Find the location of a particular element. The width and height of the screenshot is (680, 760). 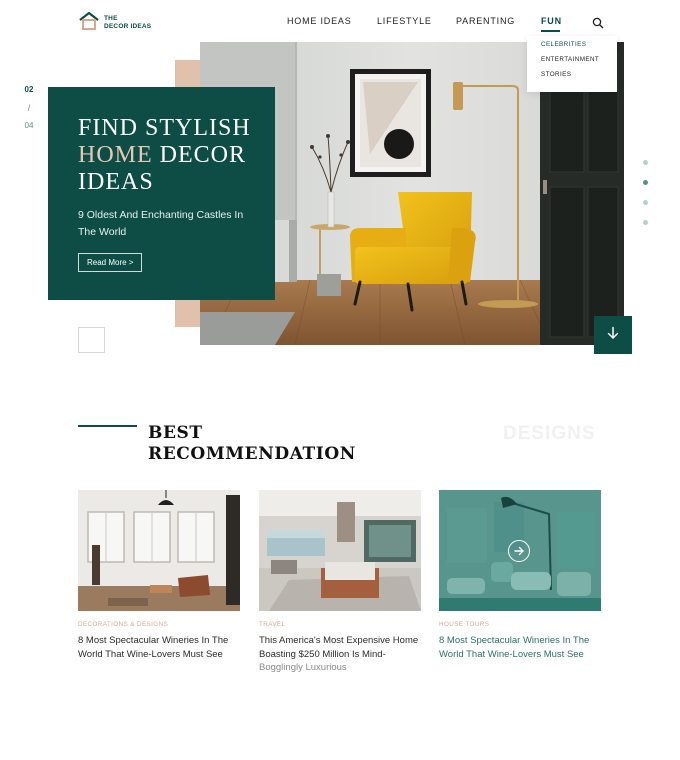

slide-total: 04 is located at coordinates (29, 125).